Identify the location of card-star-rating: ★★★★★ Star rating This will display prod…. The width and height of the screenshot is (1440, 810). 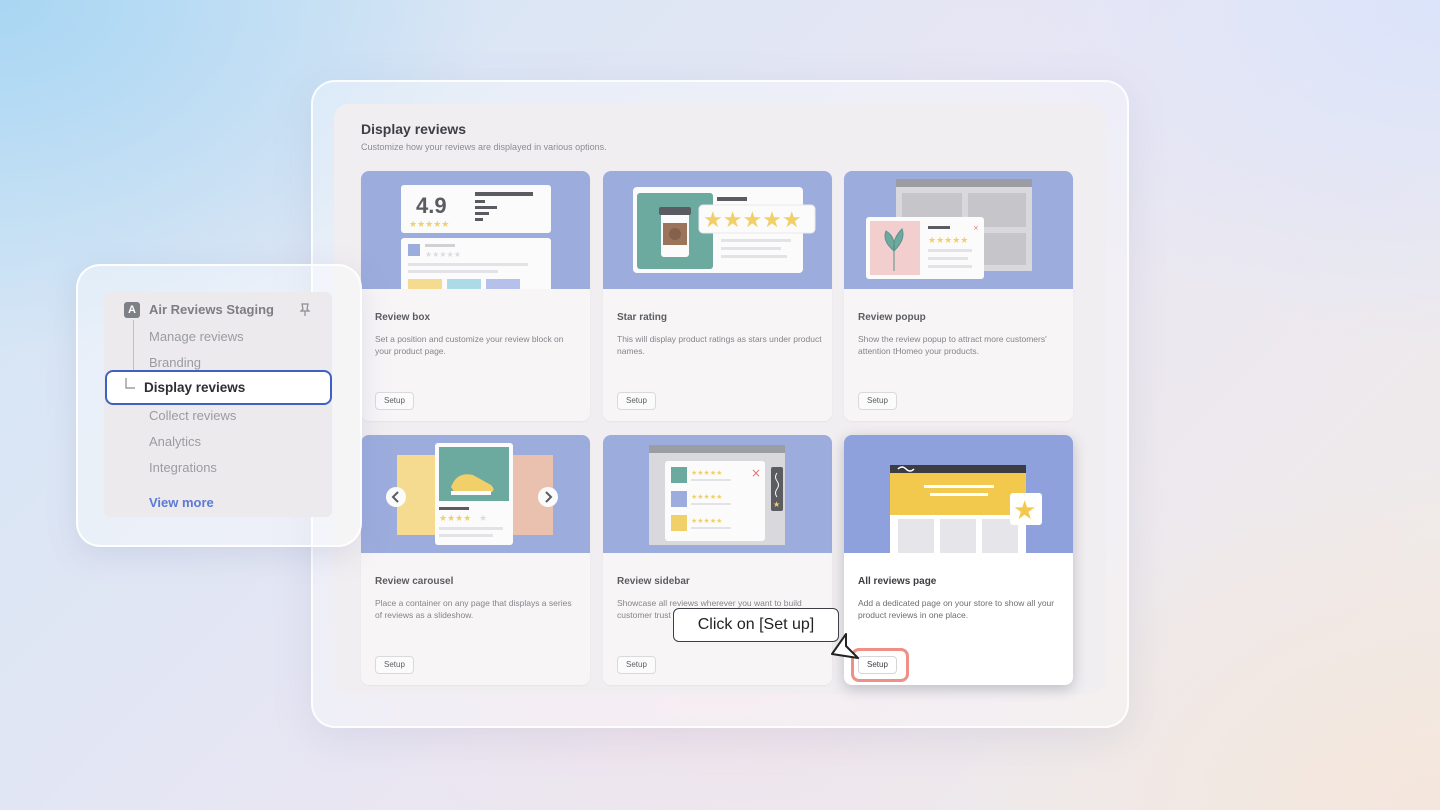
(717, 296).